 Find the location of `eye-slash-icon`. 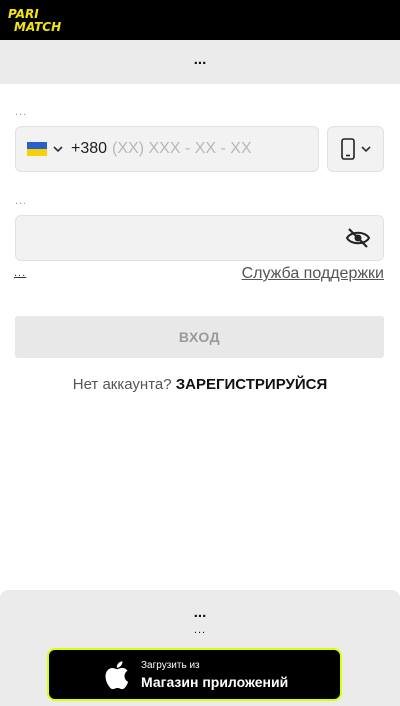

eye-slash-icon is located at coordinates (358, 238).